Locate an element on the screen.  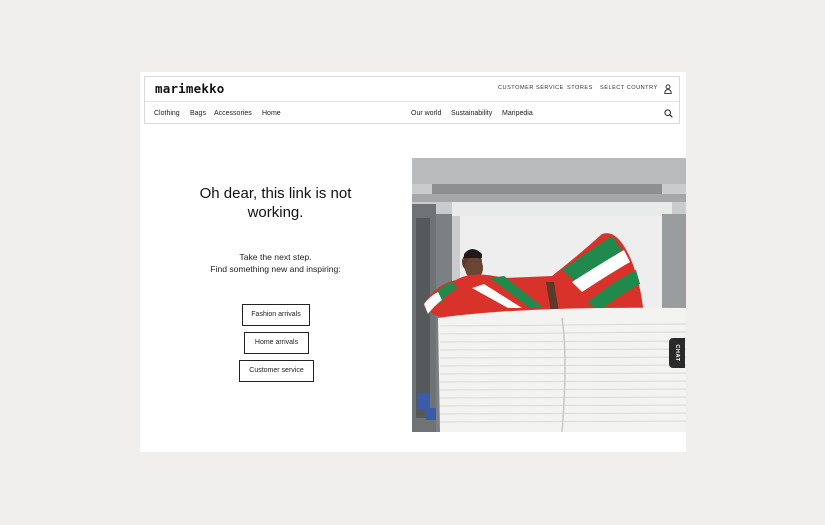
chat-label: CHAT is located at coordinates (677, 353).